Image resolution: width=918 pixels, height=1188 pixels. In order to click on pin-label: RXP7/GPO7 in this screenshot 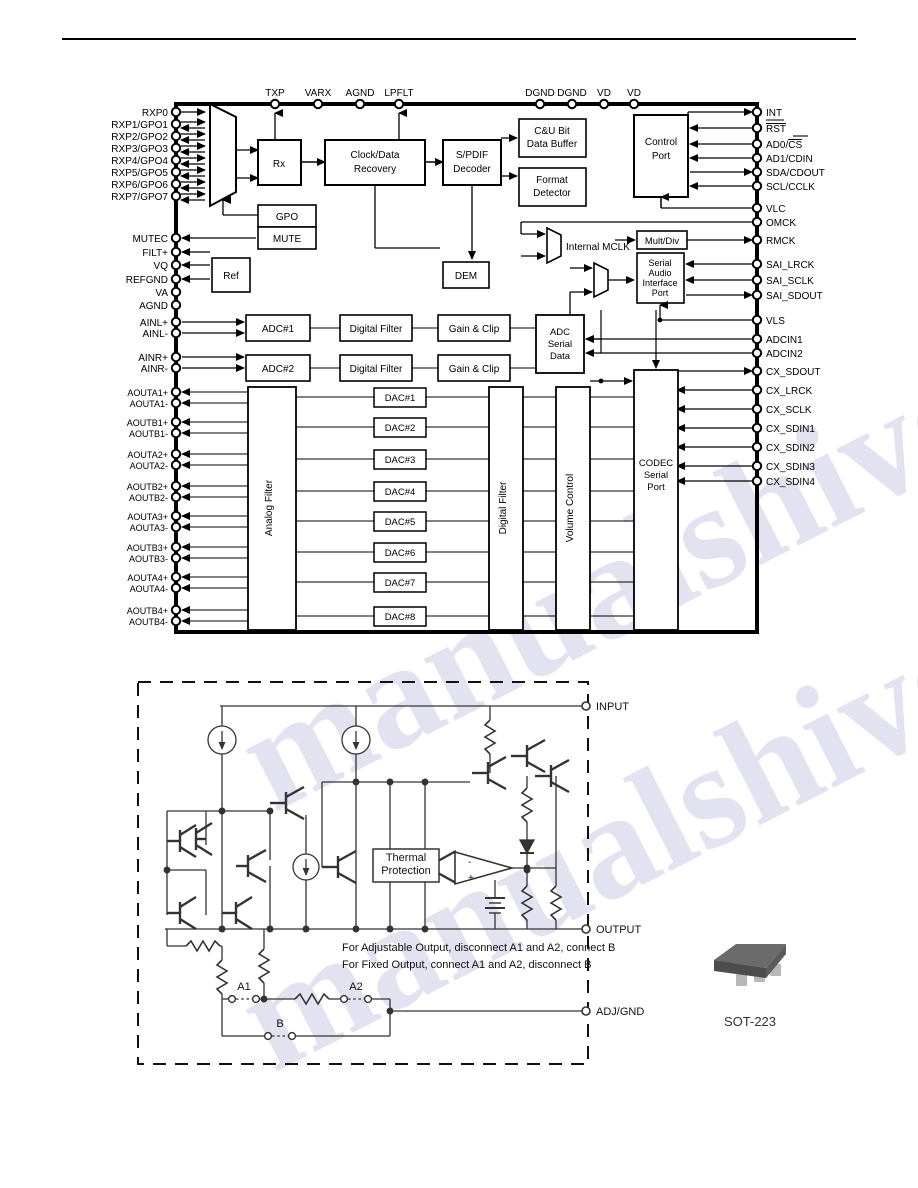, I will do `click(139, 197)`.